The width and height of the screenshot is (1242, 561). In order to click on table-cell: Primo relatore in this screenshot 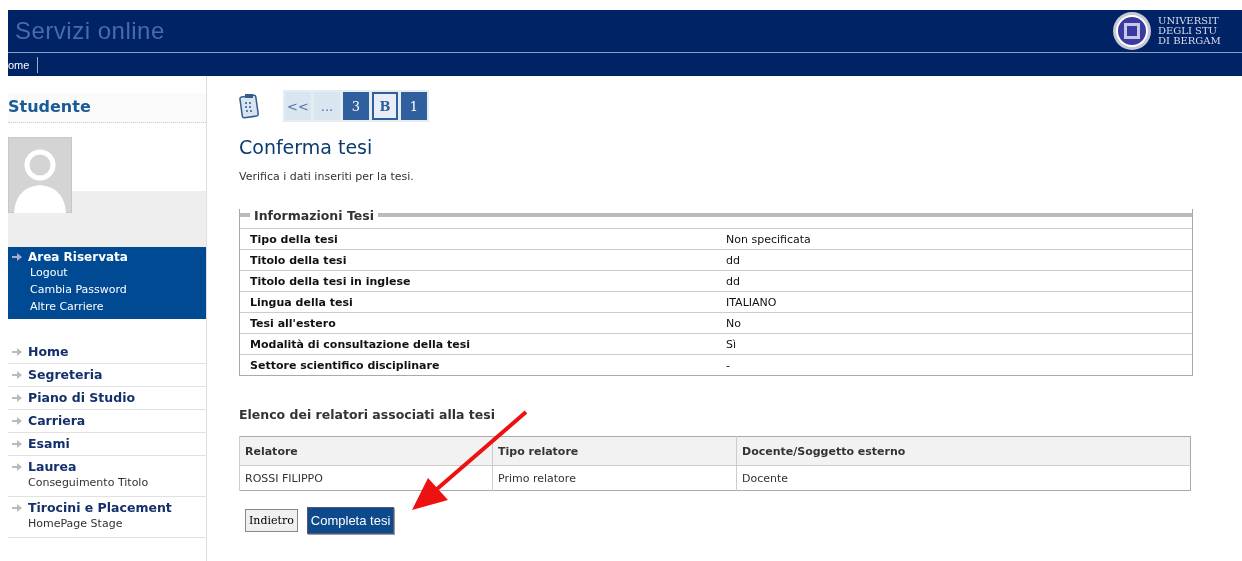, I will do `click(614, 478)`.